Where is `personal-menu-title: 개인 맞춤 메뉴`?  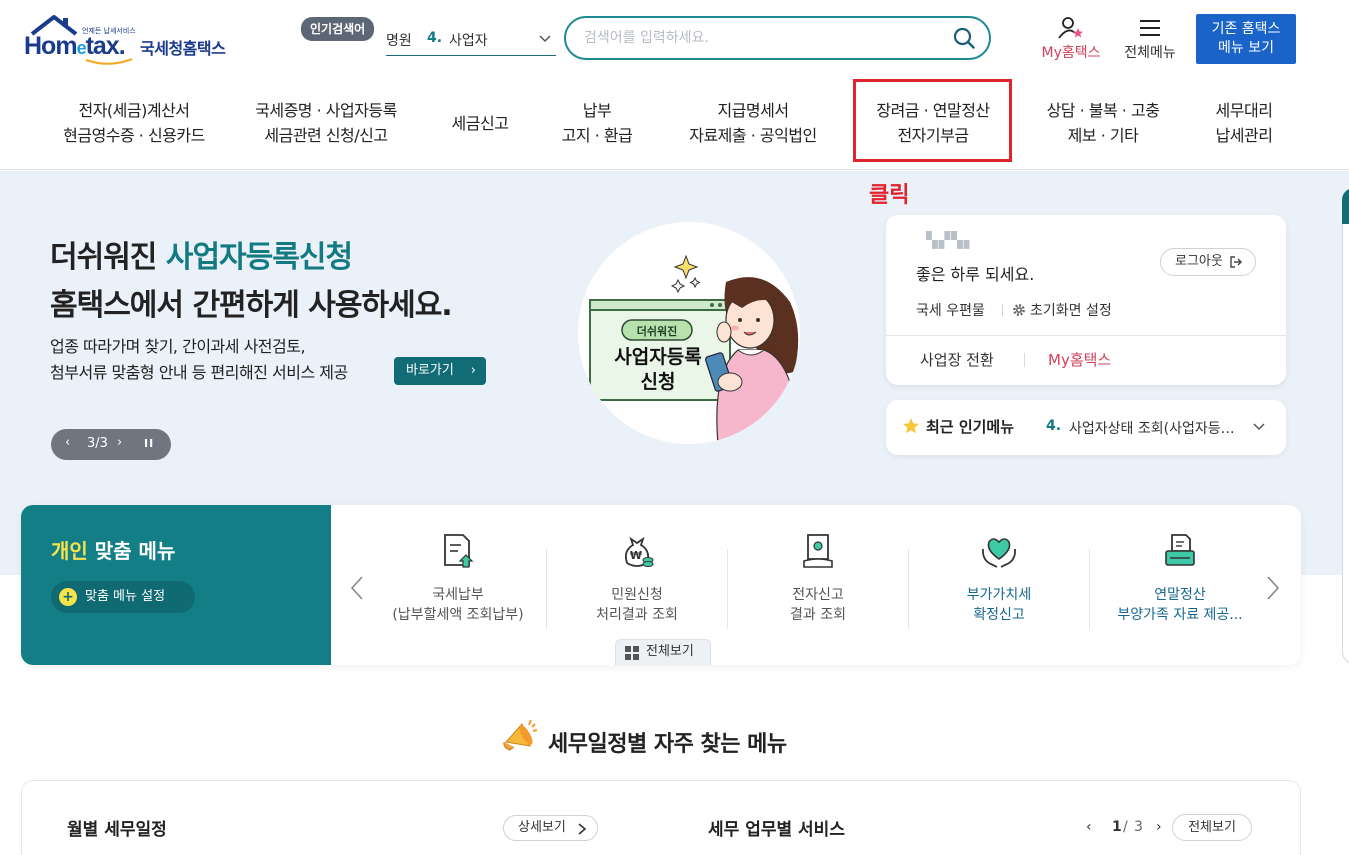 personal-menu-title: 개인 맞춤 메뉴 is located at coordinates (113, 549).